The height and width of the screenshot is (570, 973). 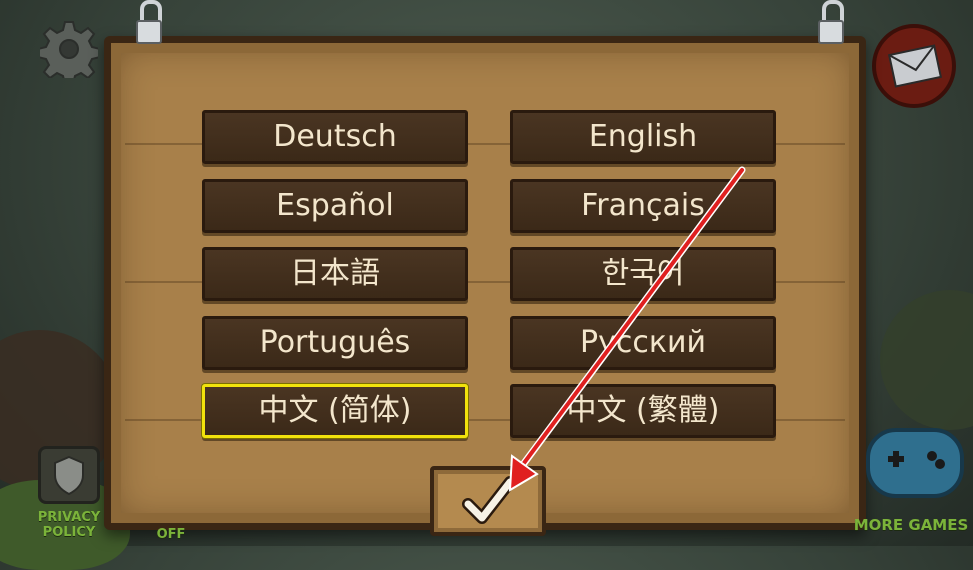 I want to click on language-button-francais: Français, so click(x=643, y=206).